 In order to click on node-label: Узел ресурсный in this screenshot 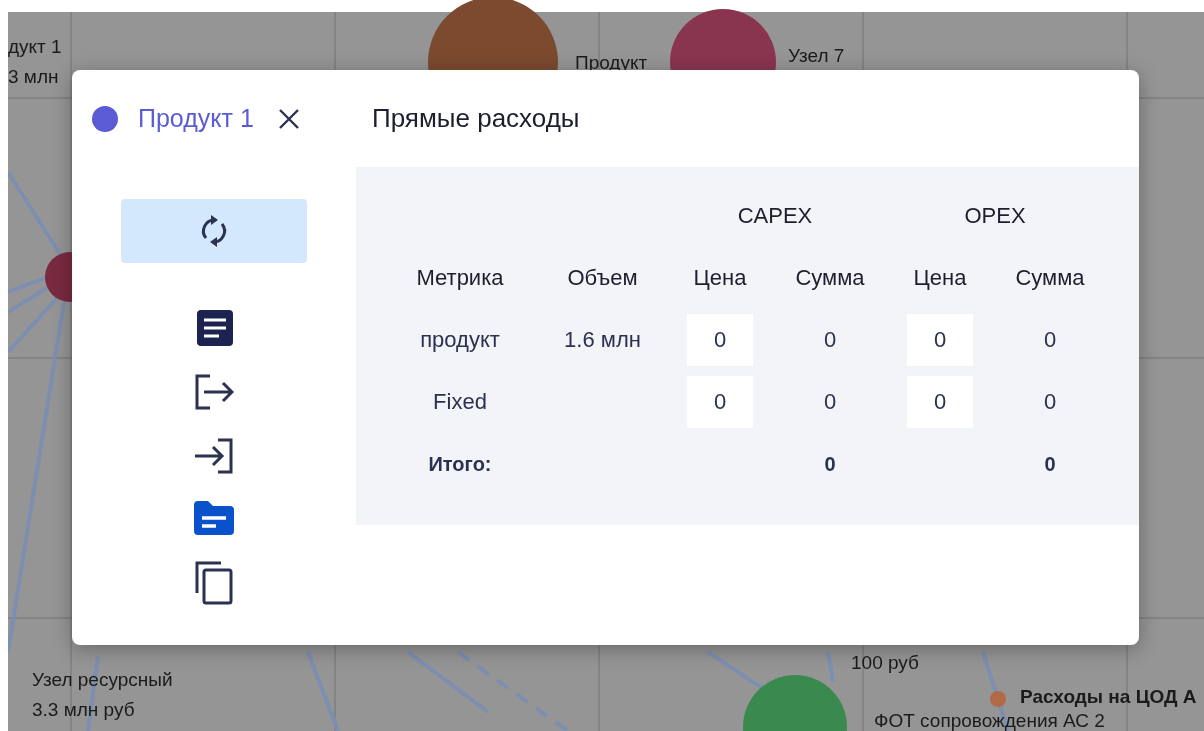, I will do `click(102, 680)`.